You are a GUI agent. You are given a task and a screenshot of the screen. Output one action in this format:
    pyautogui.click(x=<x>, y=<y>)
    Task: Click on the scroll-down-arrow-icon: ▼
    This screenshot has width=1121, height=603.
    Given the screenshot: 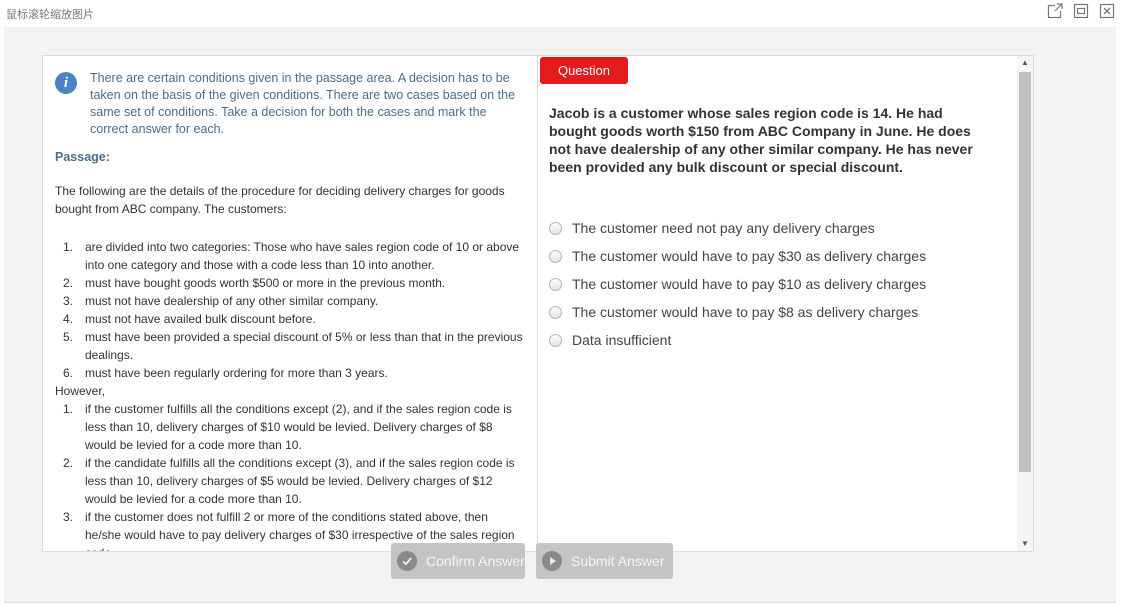 What is the action you would take?
    pyautogui.click(x=1025, y=544)
    